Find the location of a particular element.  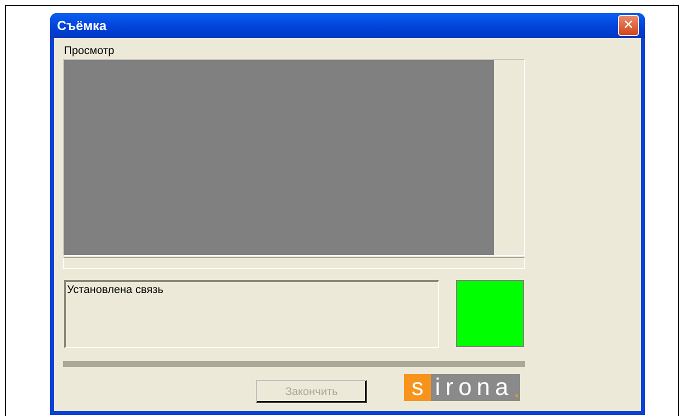

window-title: Съёмка is located at coordinates (81, 25).